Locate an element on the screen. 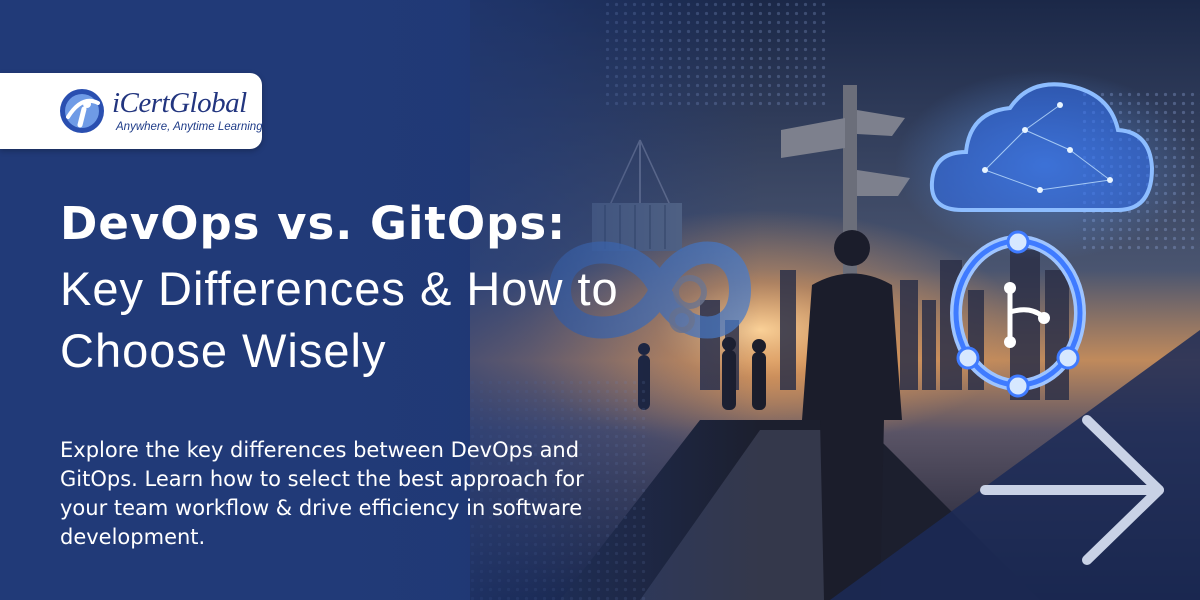 The image size is (1200, 600). logo-icon is located at coordinates (82, 111).